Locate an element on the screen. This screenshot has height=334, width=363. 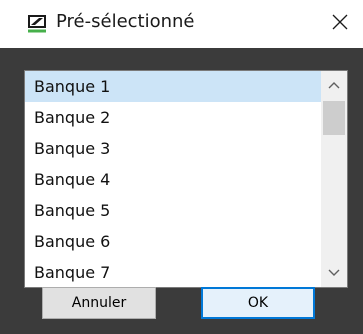
list-item-bank-4: Banque 4 is located at coordinates (173, 179).